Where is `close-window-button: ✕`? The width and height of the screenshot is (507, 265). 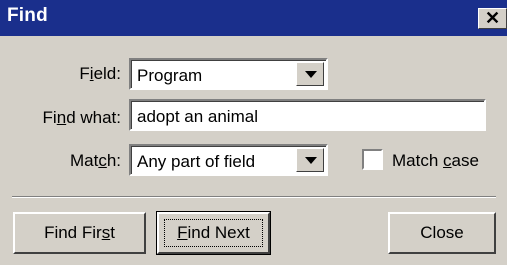
close-window-button: ✕ is located at coordinates (492, 18).